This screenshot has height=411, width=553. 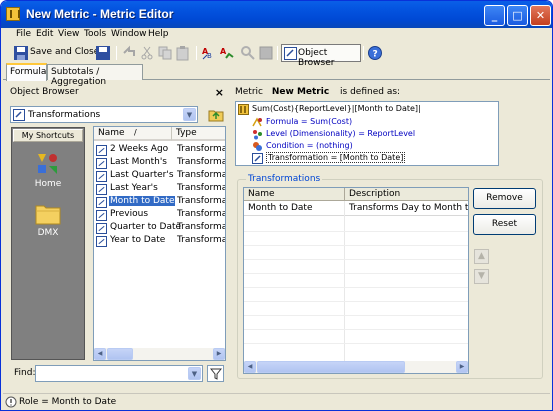 I want to click on save-icon, so click(x=21, y=53).